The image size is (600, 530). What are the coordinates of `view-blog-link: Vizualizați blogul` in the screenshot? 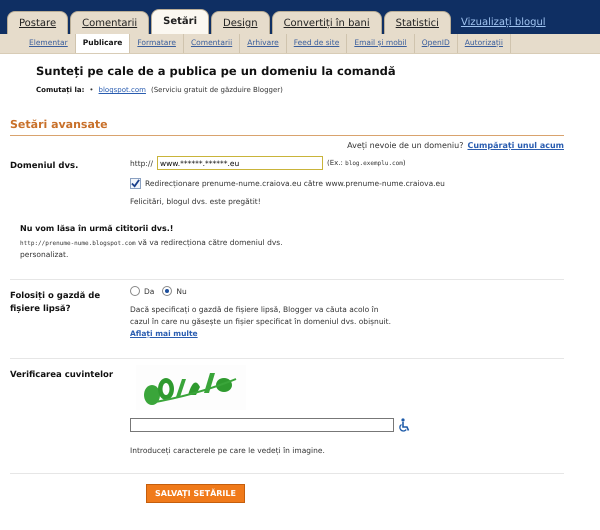 It's located at (503, 25).